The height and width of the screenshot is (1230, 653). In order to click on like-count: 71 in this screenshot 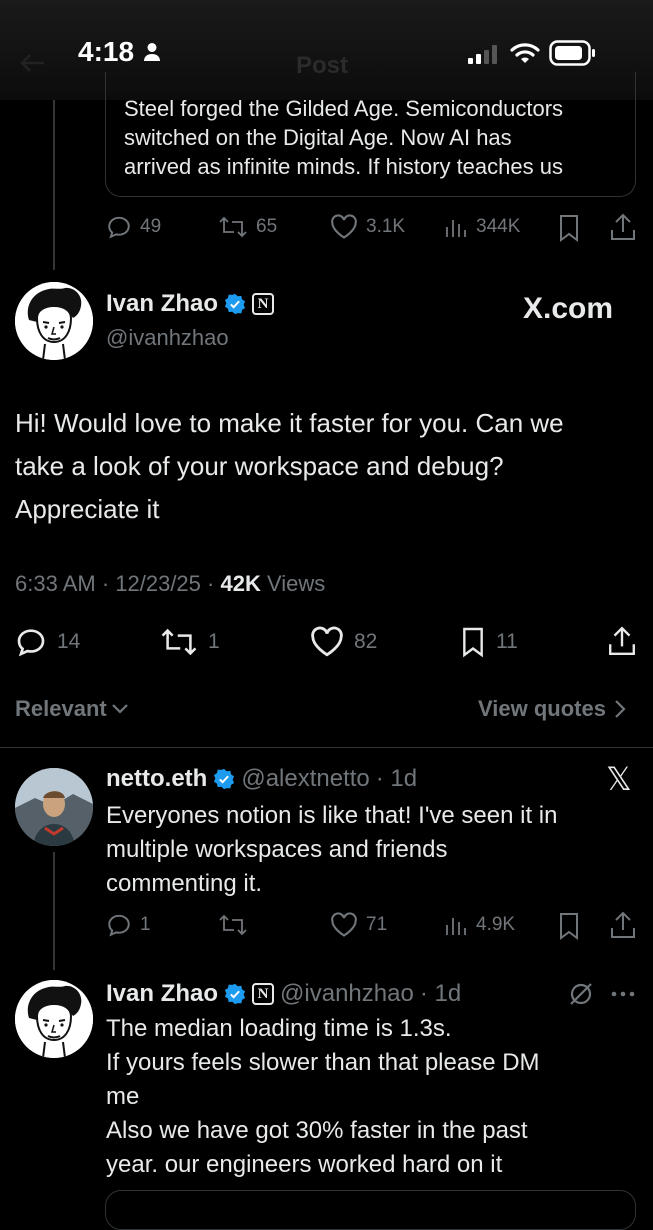, I will do `click(377, 924)`.